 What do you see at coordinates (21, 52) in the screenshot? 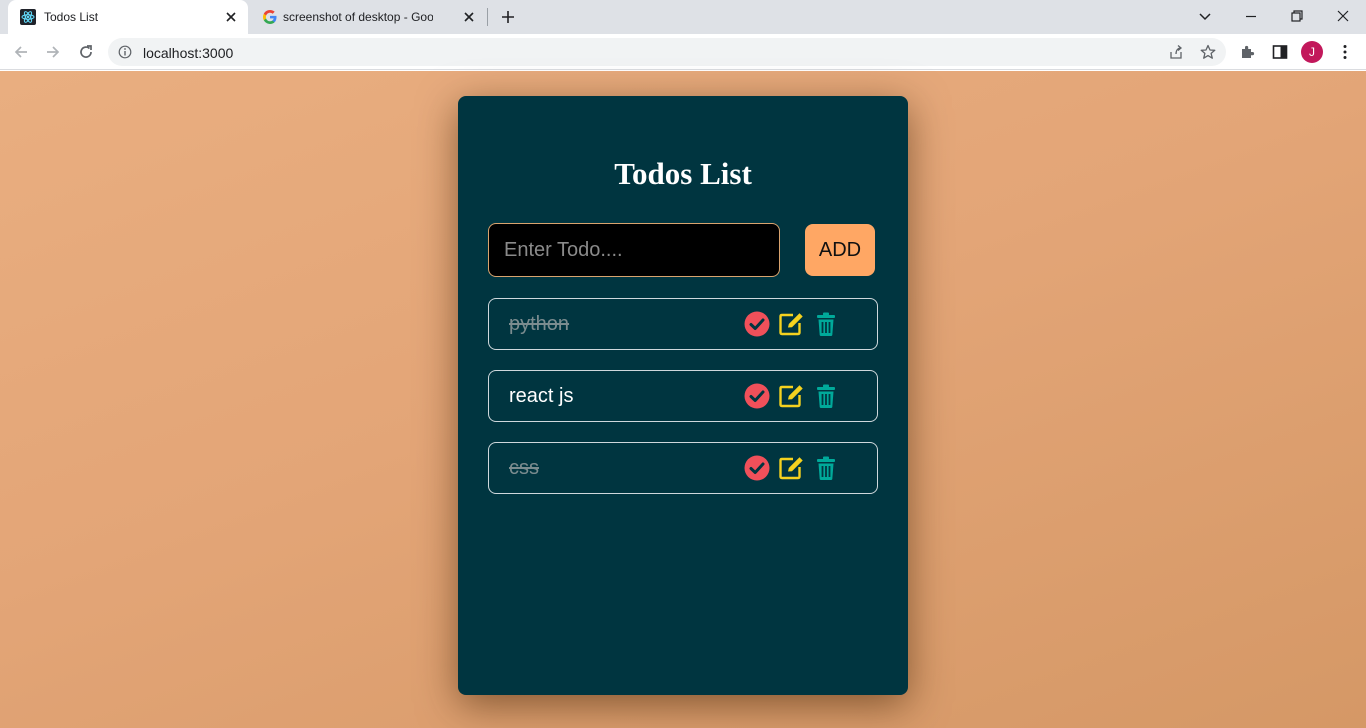
I see `back-arrow-icon` at bounding box center [21, 52].